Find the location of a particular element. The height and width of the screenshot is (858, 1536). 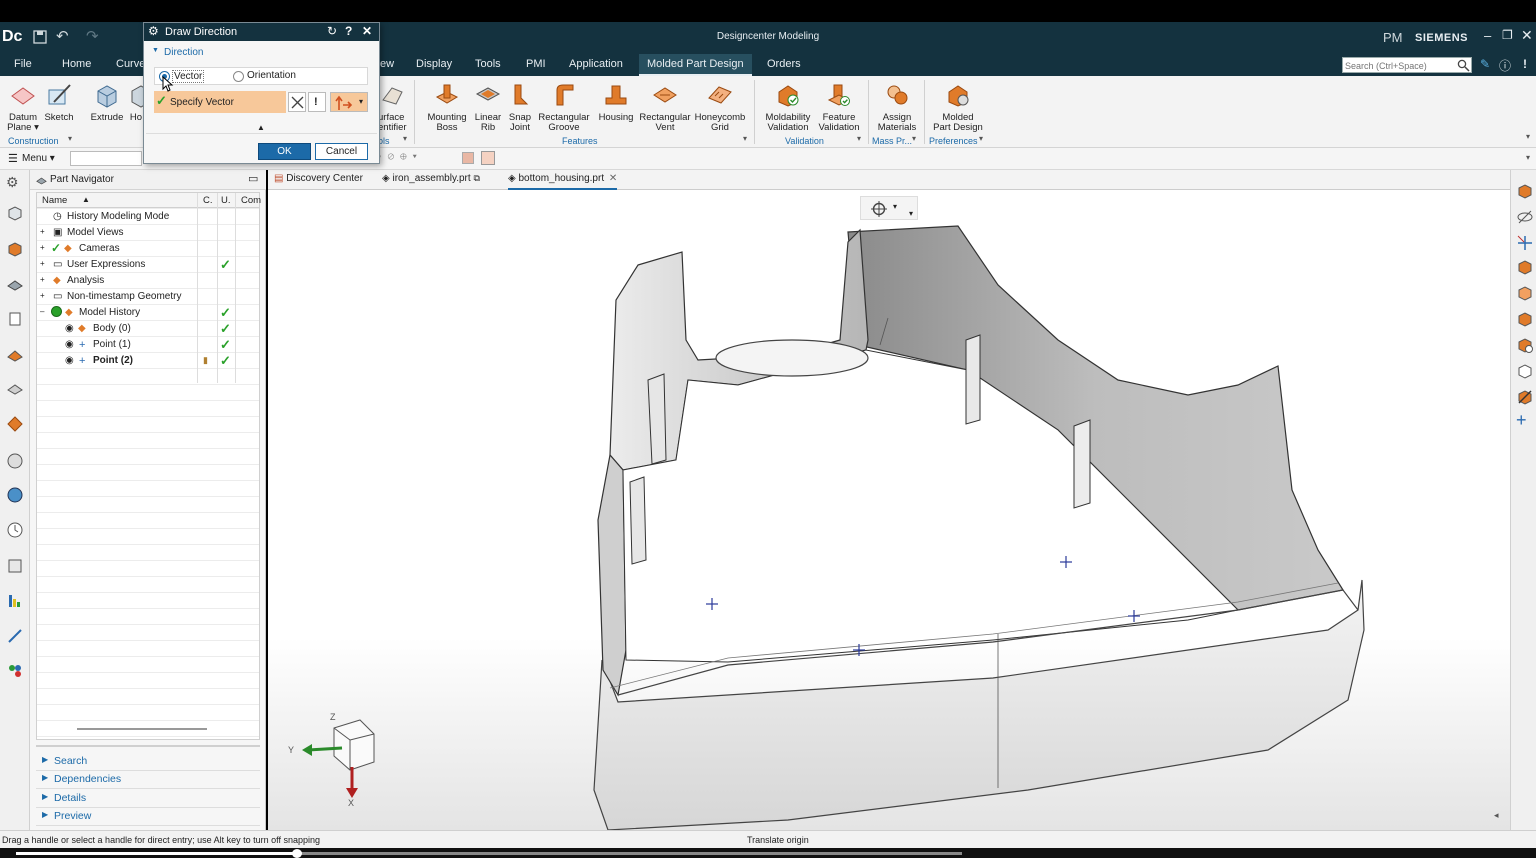

search-section: ▶ Search is located at coordinates (148, 762).